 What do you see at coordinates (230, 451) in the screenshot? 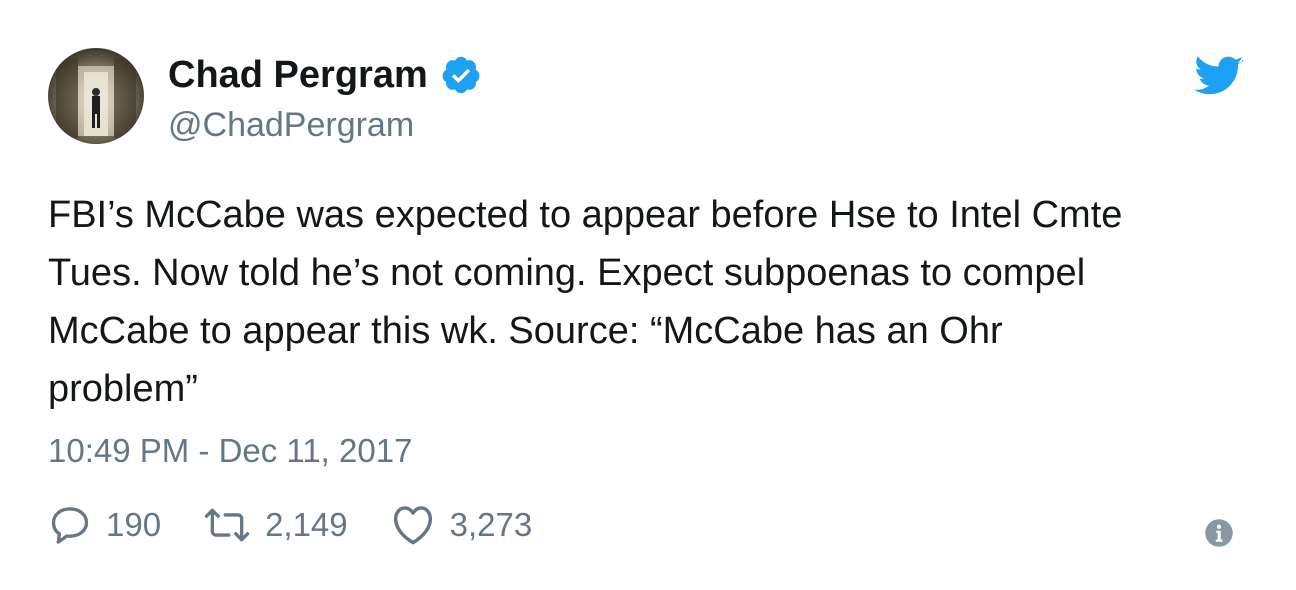
I see `tweet-timestamp: 10:49 PM - Dec 11, 2017` at bounding box center [230, 451].